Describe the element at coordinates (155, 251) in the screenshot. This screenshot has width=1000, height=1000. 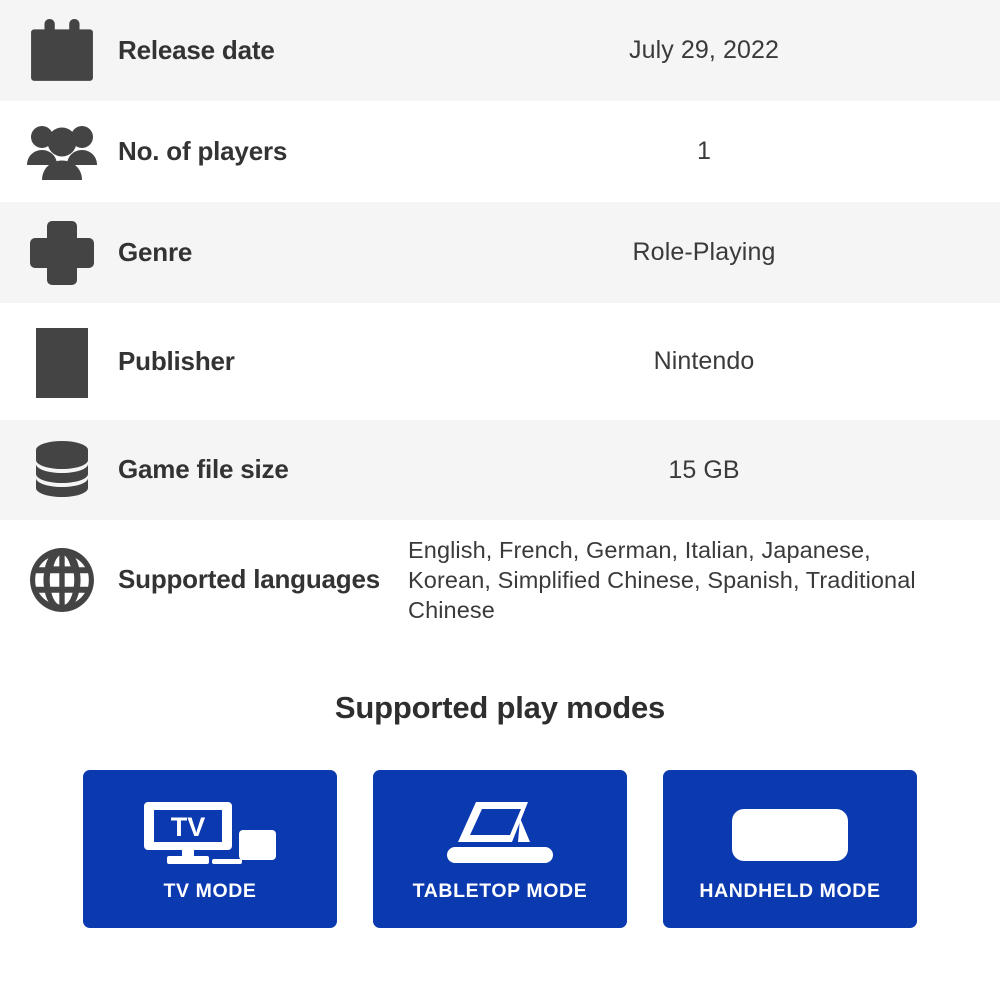
I see `spec-label: Genre` at that location.